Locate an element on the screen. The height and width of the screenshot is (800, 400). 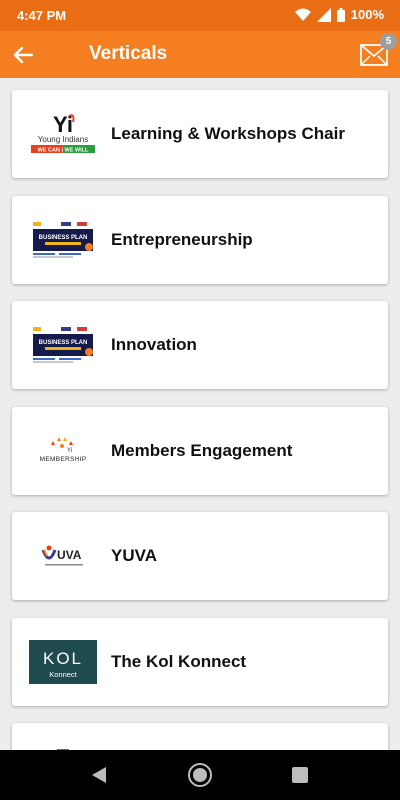
logo-text: UVA is located at coordinates (69, 555).